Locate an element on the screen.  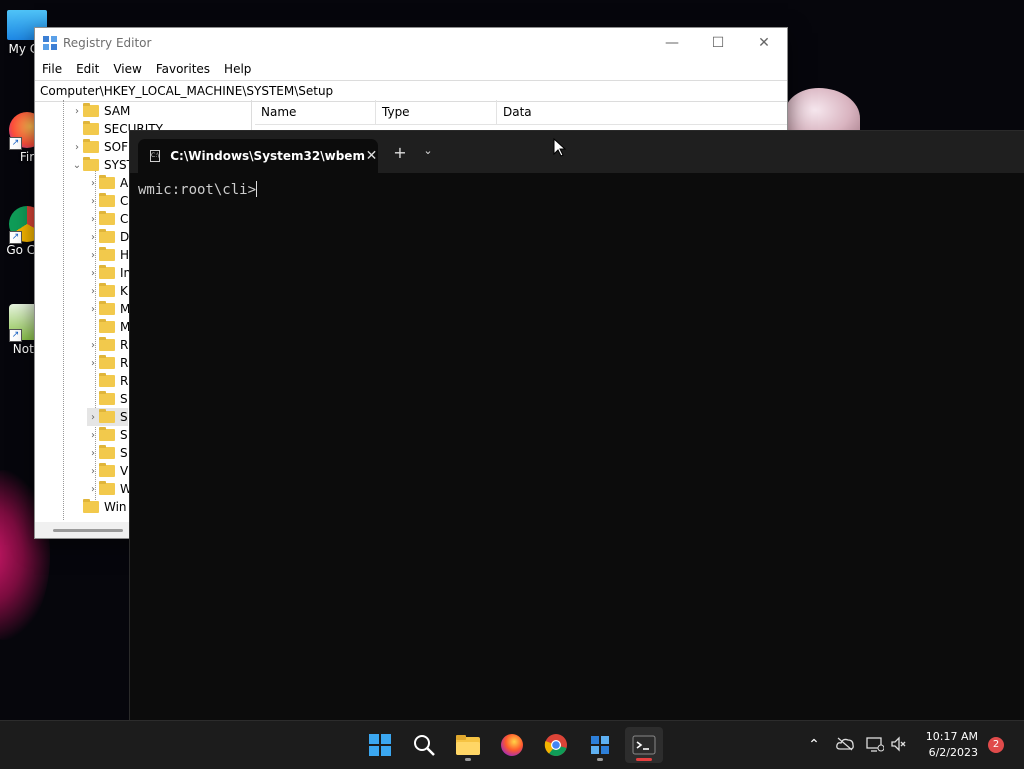
tree-item: › SOF is located at coordinates (99, 147).